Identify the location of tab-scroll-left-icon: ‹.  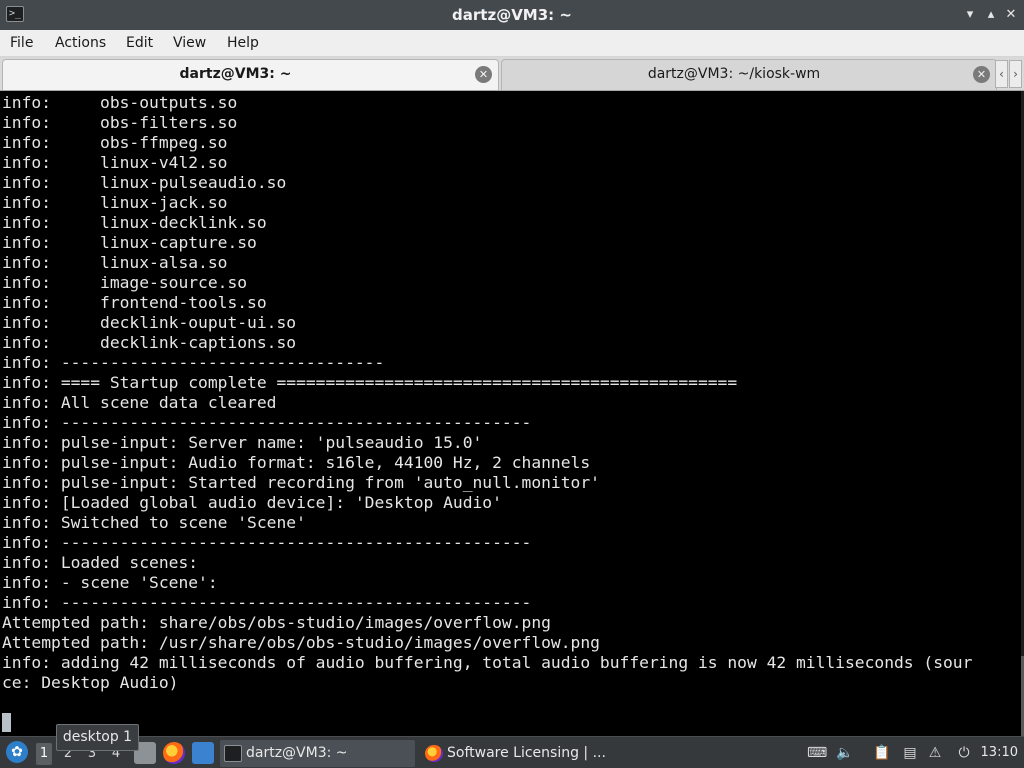
(1001, 74).